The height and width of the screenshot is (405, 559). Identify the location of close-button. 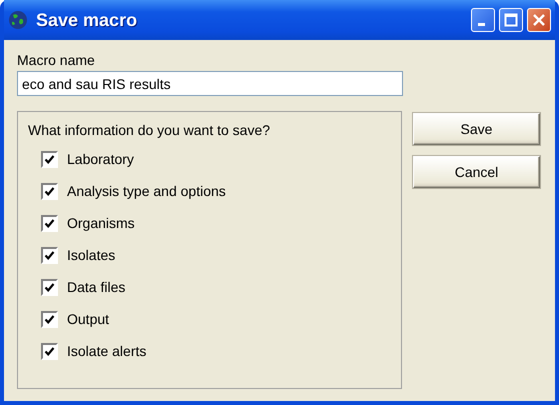
(539, 20).